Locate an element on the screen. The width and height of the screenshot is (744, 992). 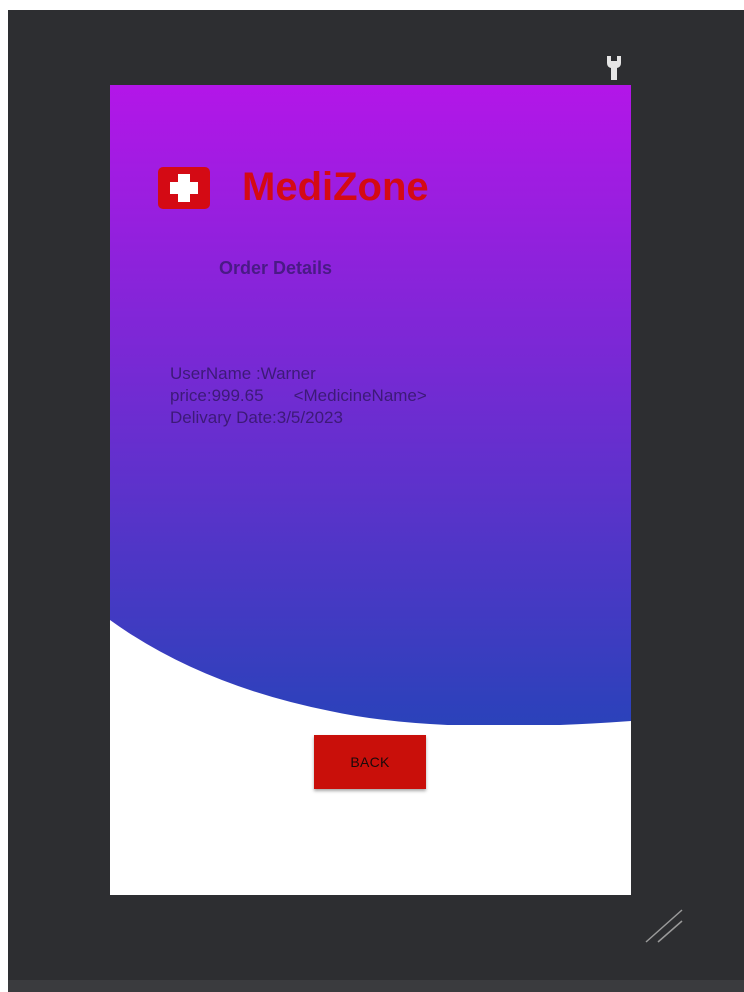
resize-handle-icon is located at coordinates (664, 926).